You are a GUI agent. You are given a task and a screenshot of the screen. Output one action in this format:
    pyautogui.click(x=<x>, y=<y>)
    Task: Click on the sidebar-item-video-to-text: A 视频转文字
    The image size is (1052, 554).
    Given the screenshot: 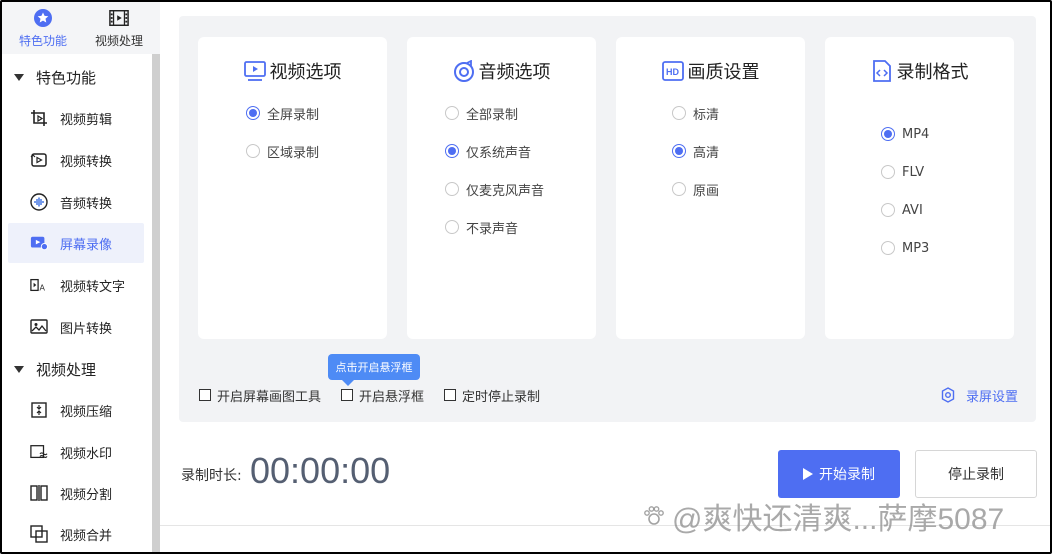 What is the action you would take?
    pyautogui.click(x=76, y=285)
    